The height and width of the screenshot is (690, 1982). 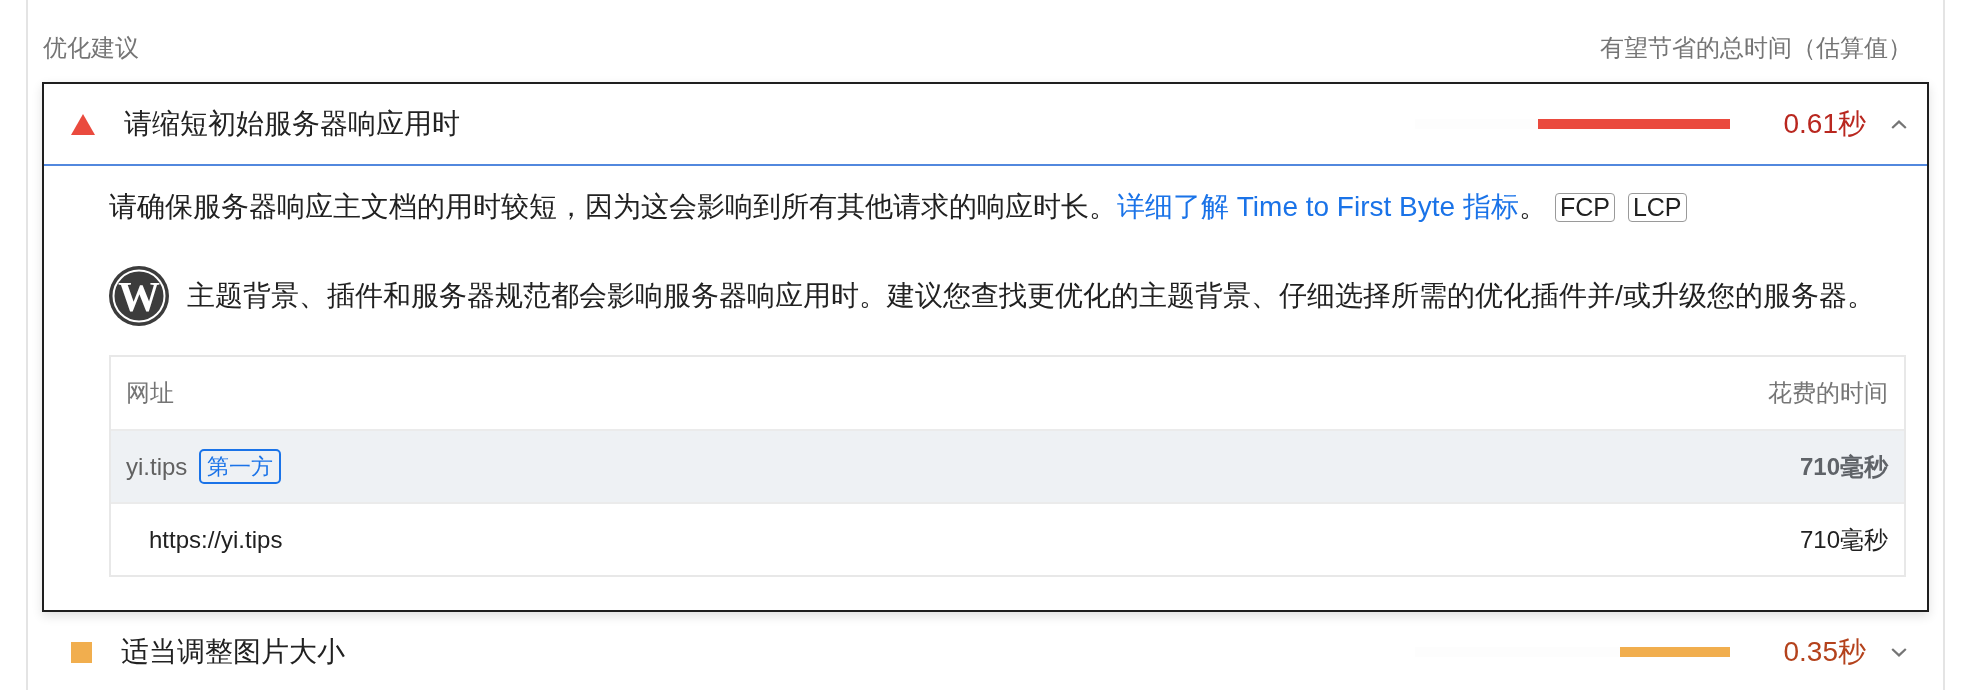 I want to click on w-logo: W, so click(x=139, y=296).